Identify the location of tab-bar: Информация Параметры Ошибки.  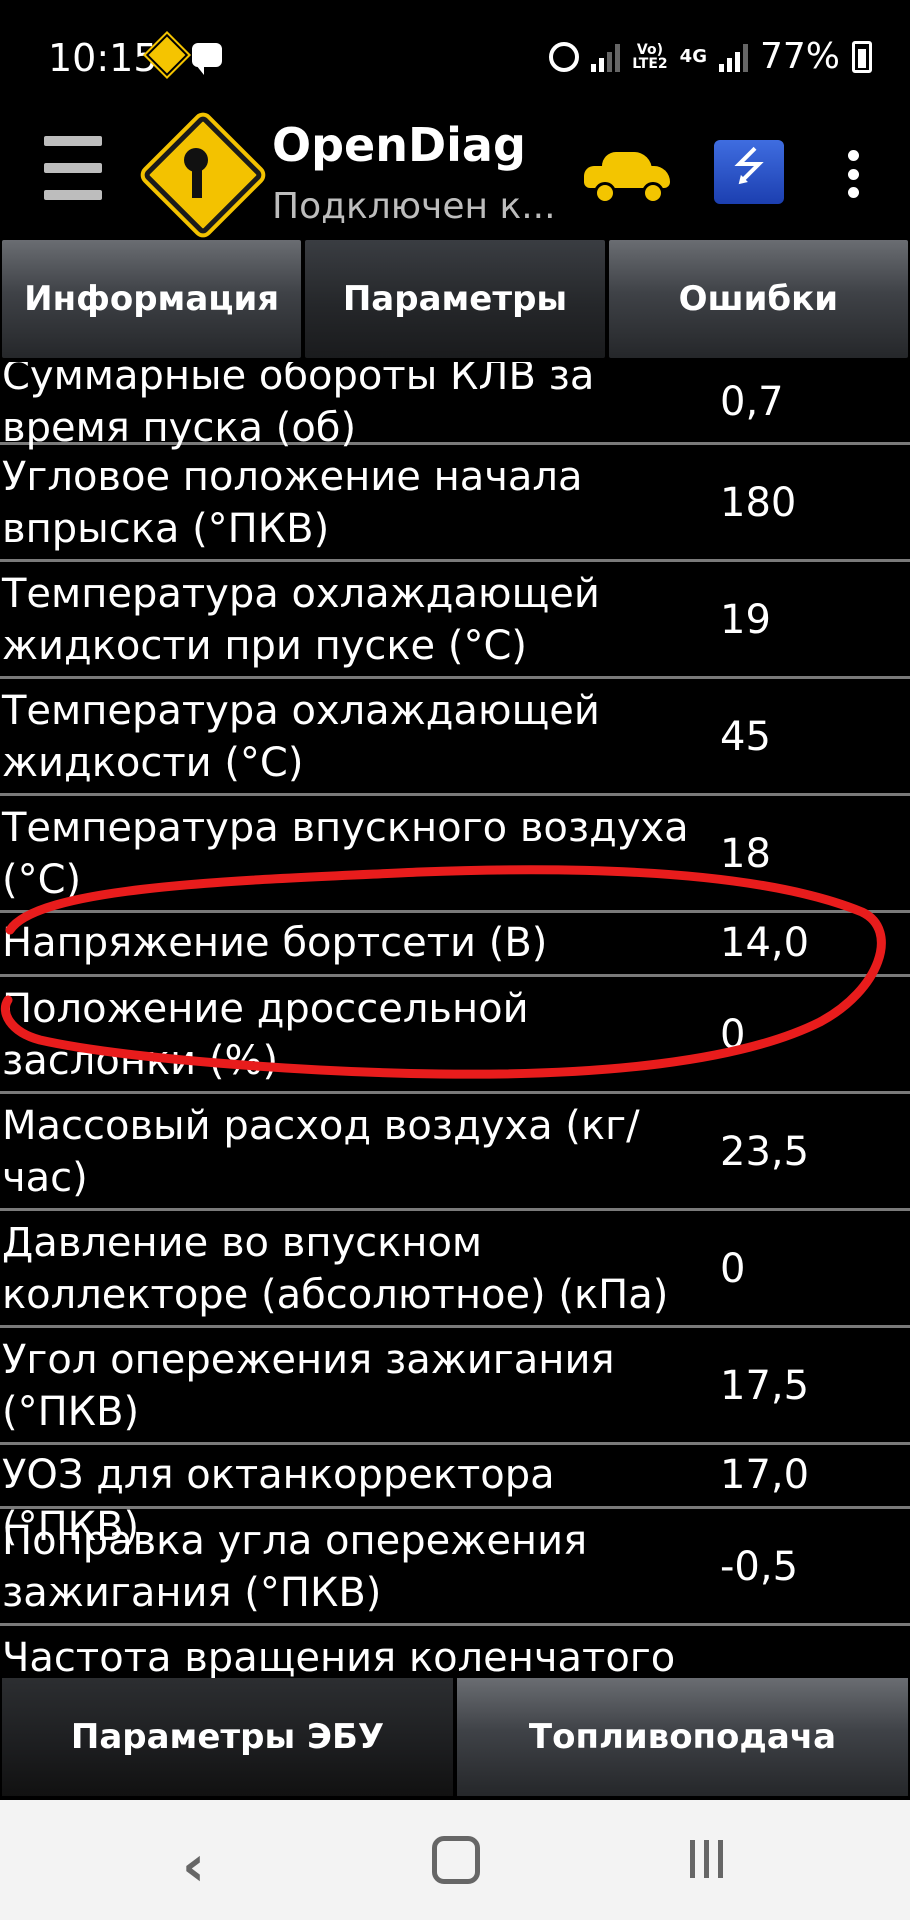
(455, 301).